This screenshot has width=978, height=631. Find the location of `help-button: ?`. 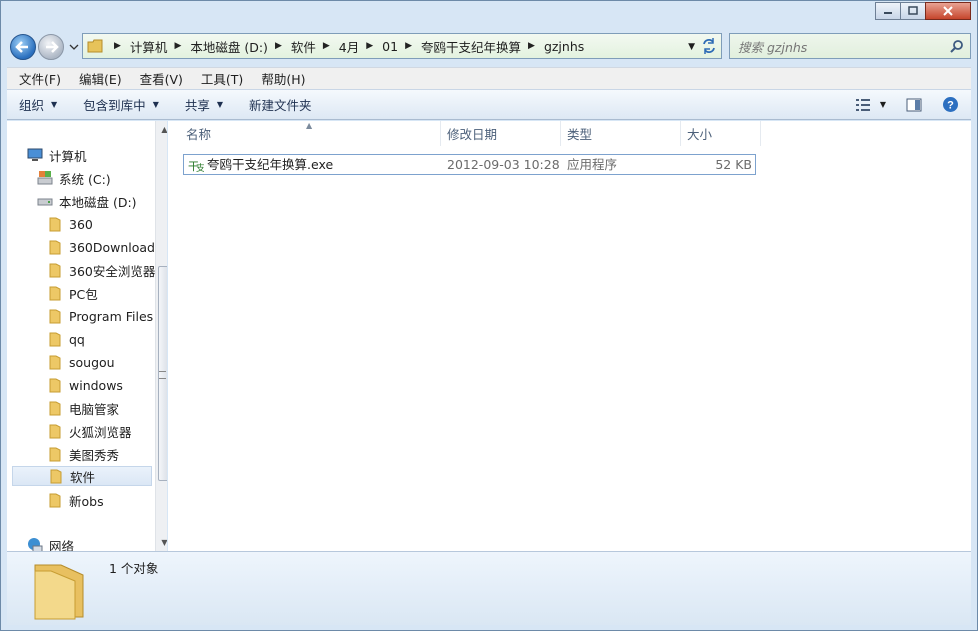

help-button: ? is located at coordinates (950, 104).